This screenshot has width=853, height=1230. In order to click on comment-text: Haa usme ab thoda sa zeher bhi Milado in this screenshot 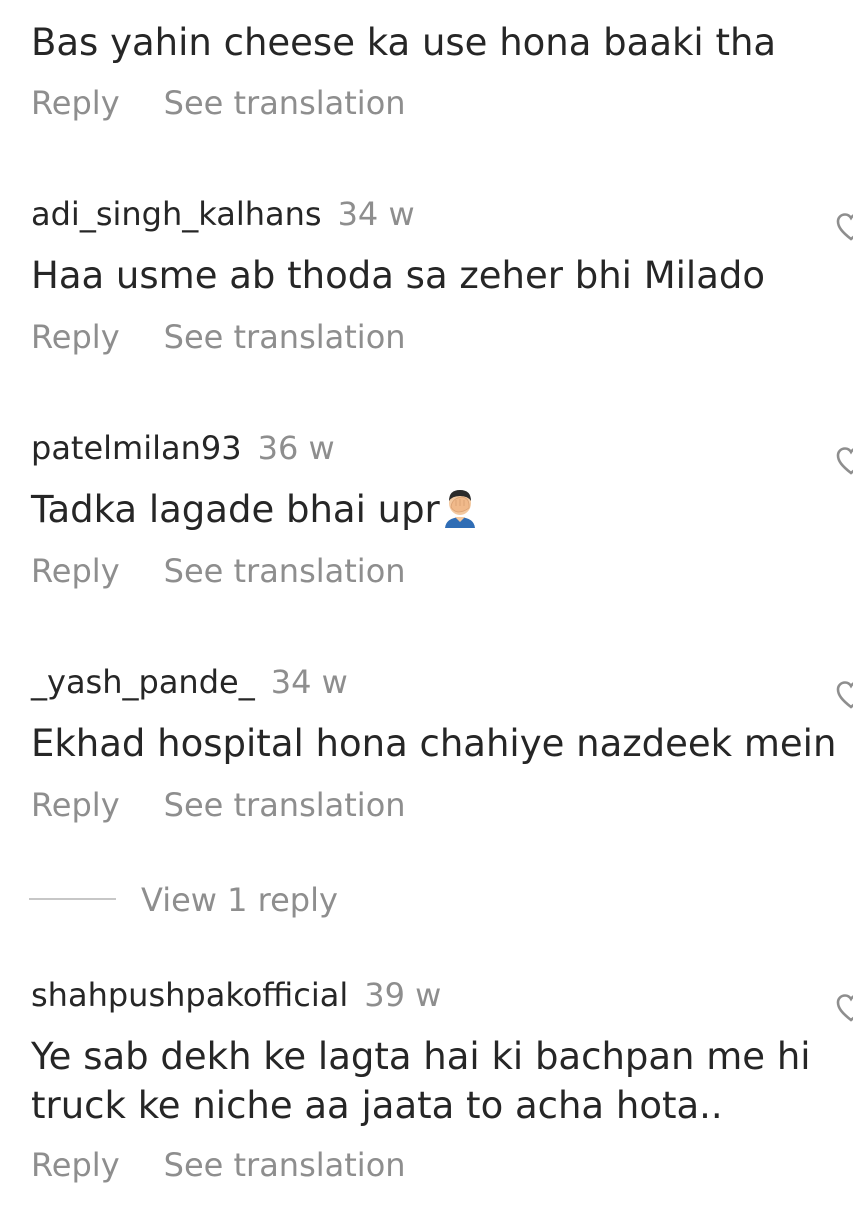, I will do `click(398, 275)`.